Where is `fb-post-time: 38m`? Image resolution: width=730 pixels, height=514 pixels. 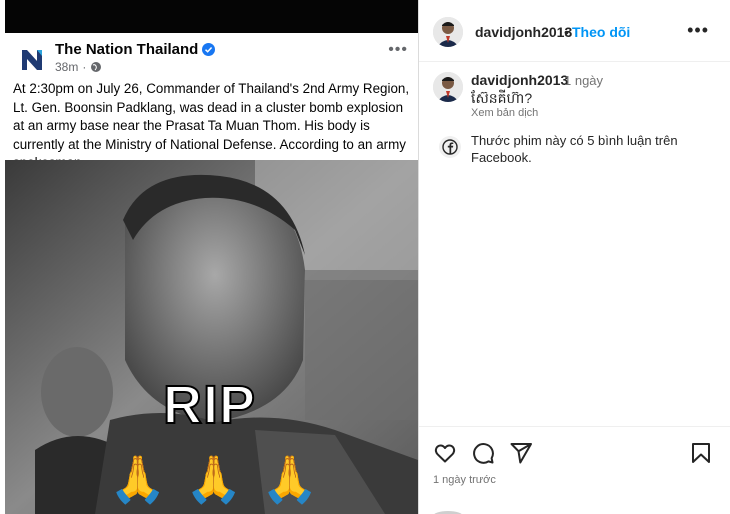
fb-post-time: 38m is located at coordinates (67, 67).